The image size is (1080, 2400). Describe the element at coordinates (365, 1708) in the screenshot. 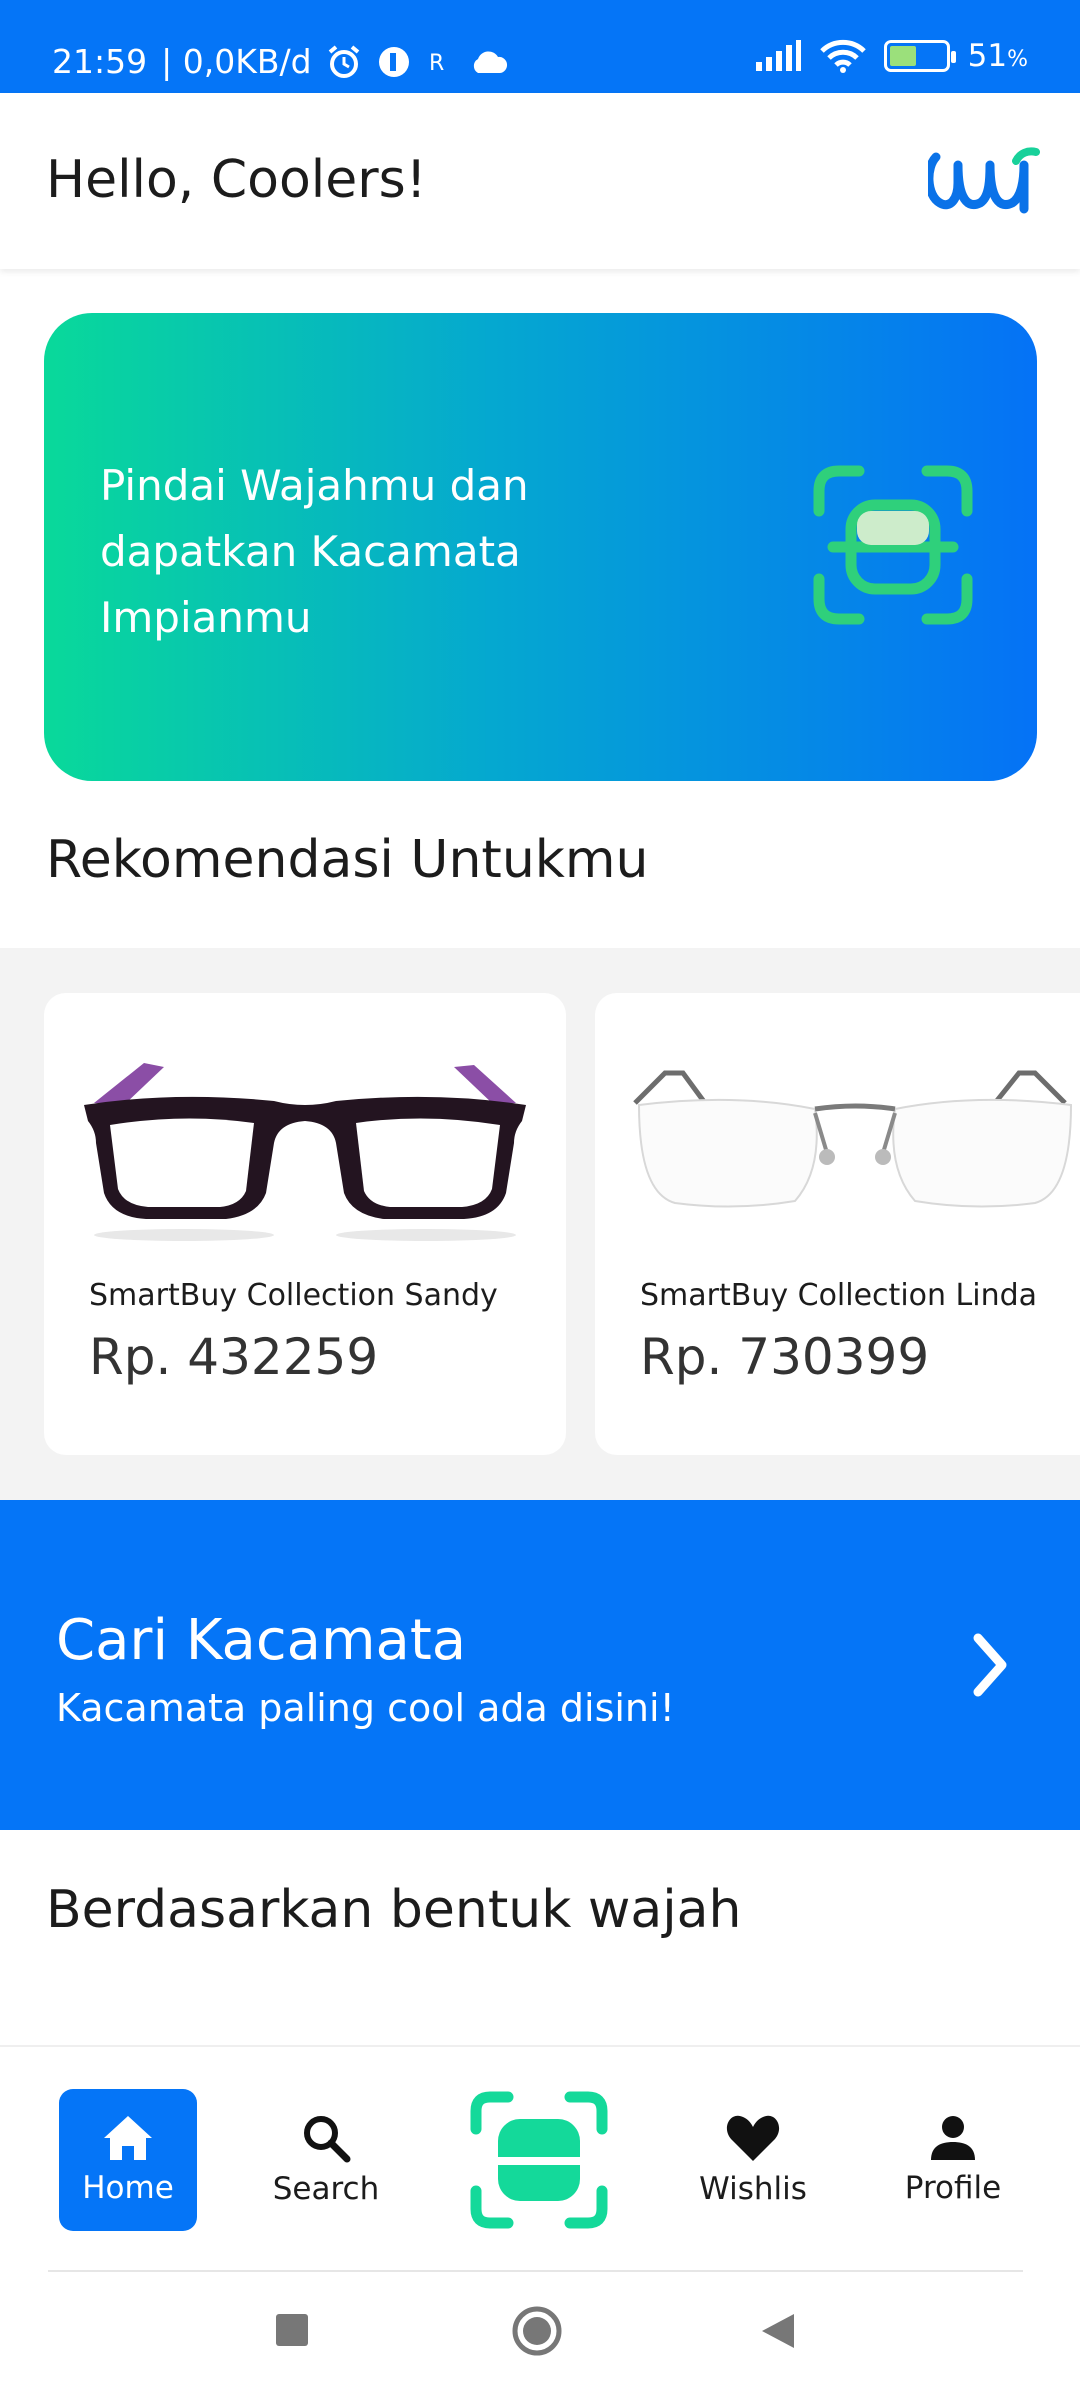

I see `search-banner-subtitle: Kacamata paling cool ada disini!` at that location.